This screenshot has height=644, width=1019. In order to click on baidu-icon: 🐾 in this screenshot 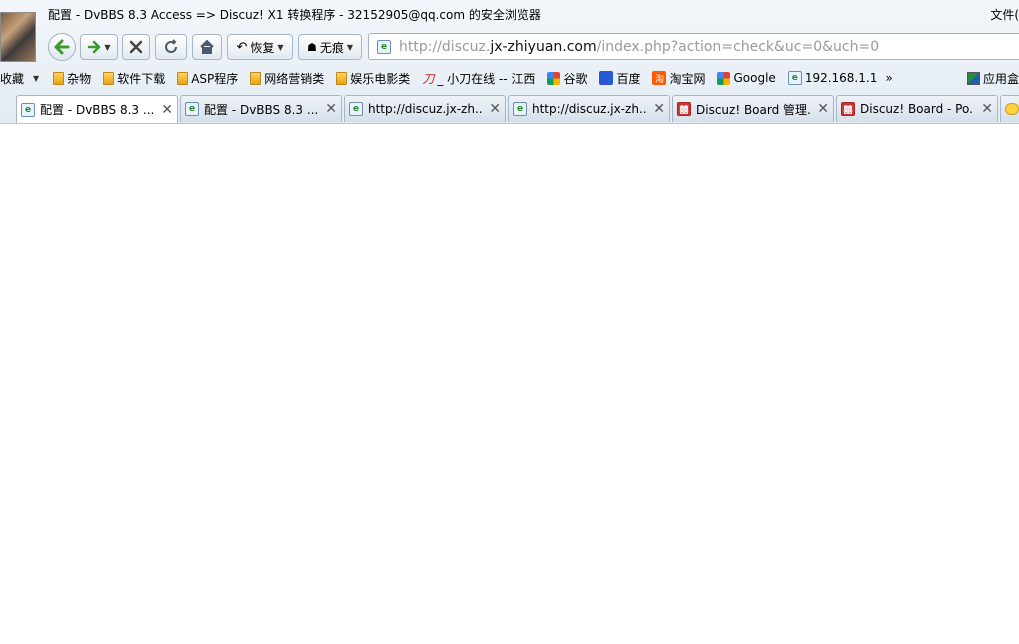, I will do `click(606, 78)`.